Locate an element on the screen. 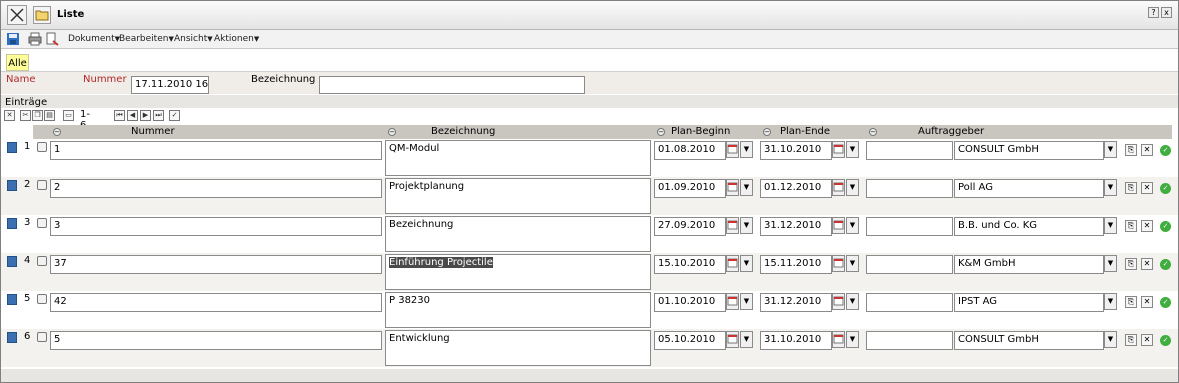  column-header-bezeichnung: Bezeichnung is located at coordinates (463, 132).